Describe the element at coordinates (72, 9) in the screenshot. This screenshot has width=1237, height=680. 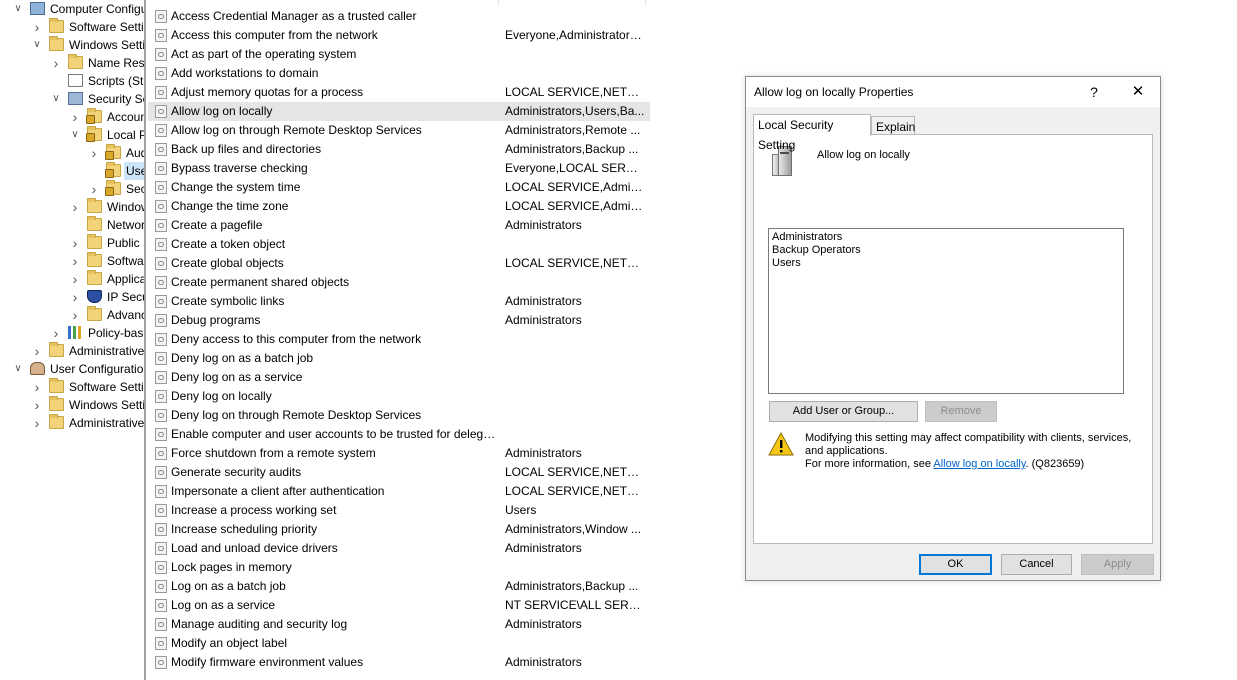
I see `tree-item: ∨ Computer Configura` at that location.